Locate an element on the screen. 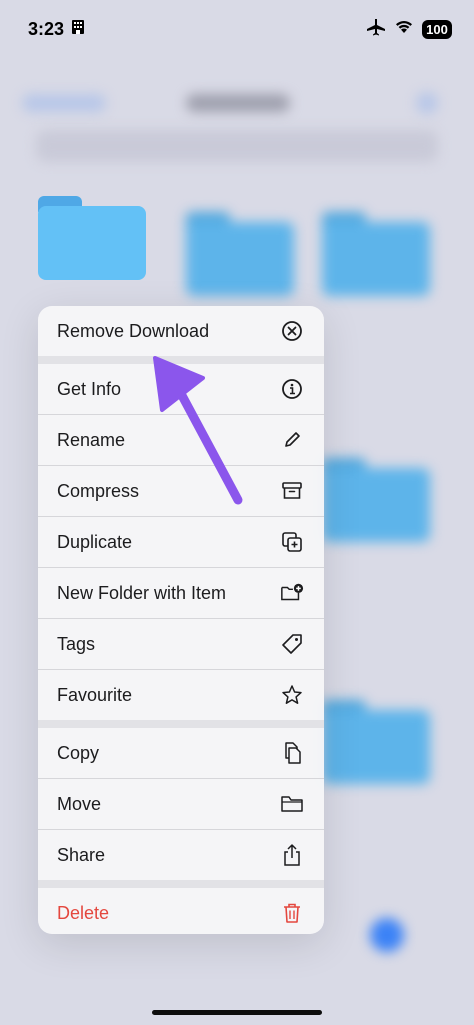  building-icon is located at coordinates (78, 29).